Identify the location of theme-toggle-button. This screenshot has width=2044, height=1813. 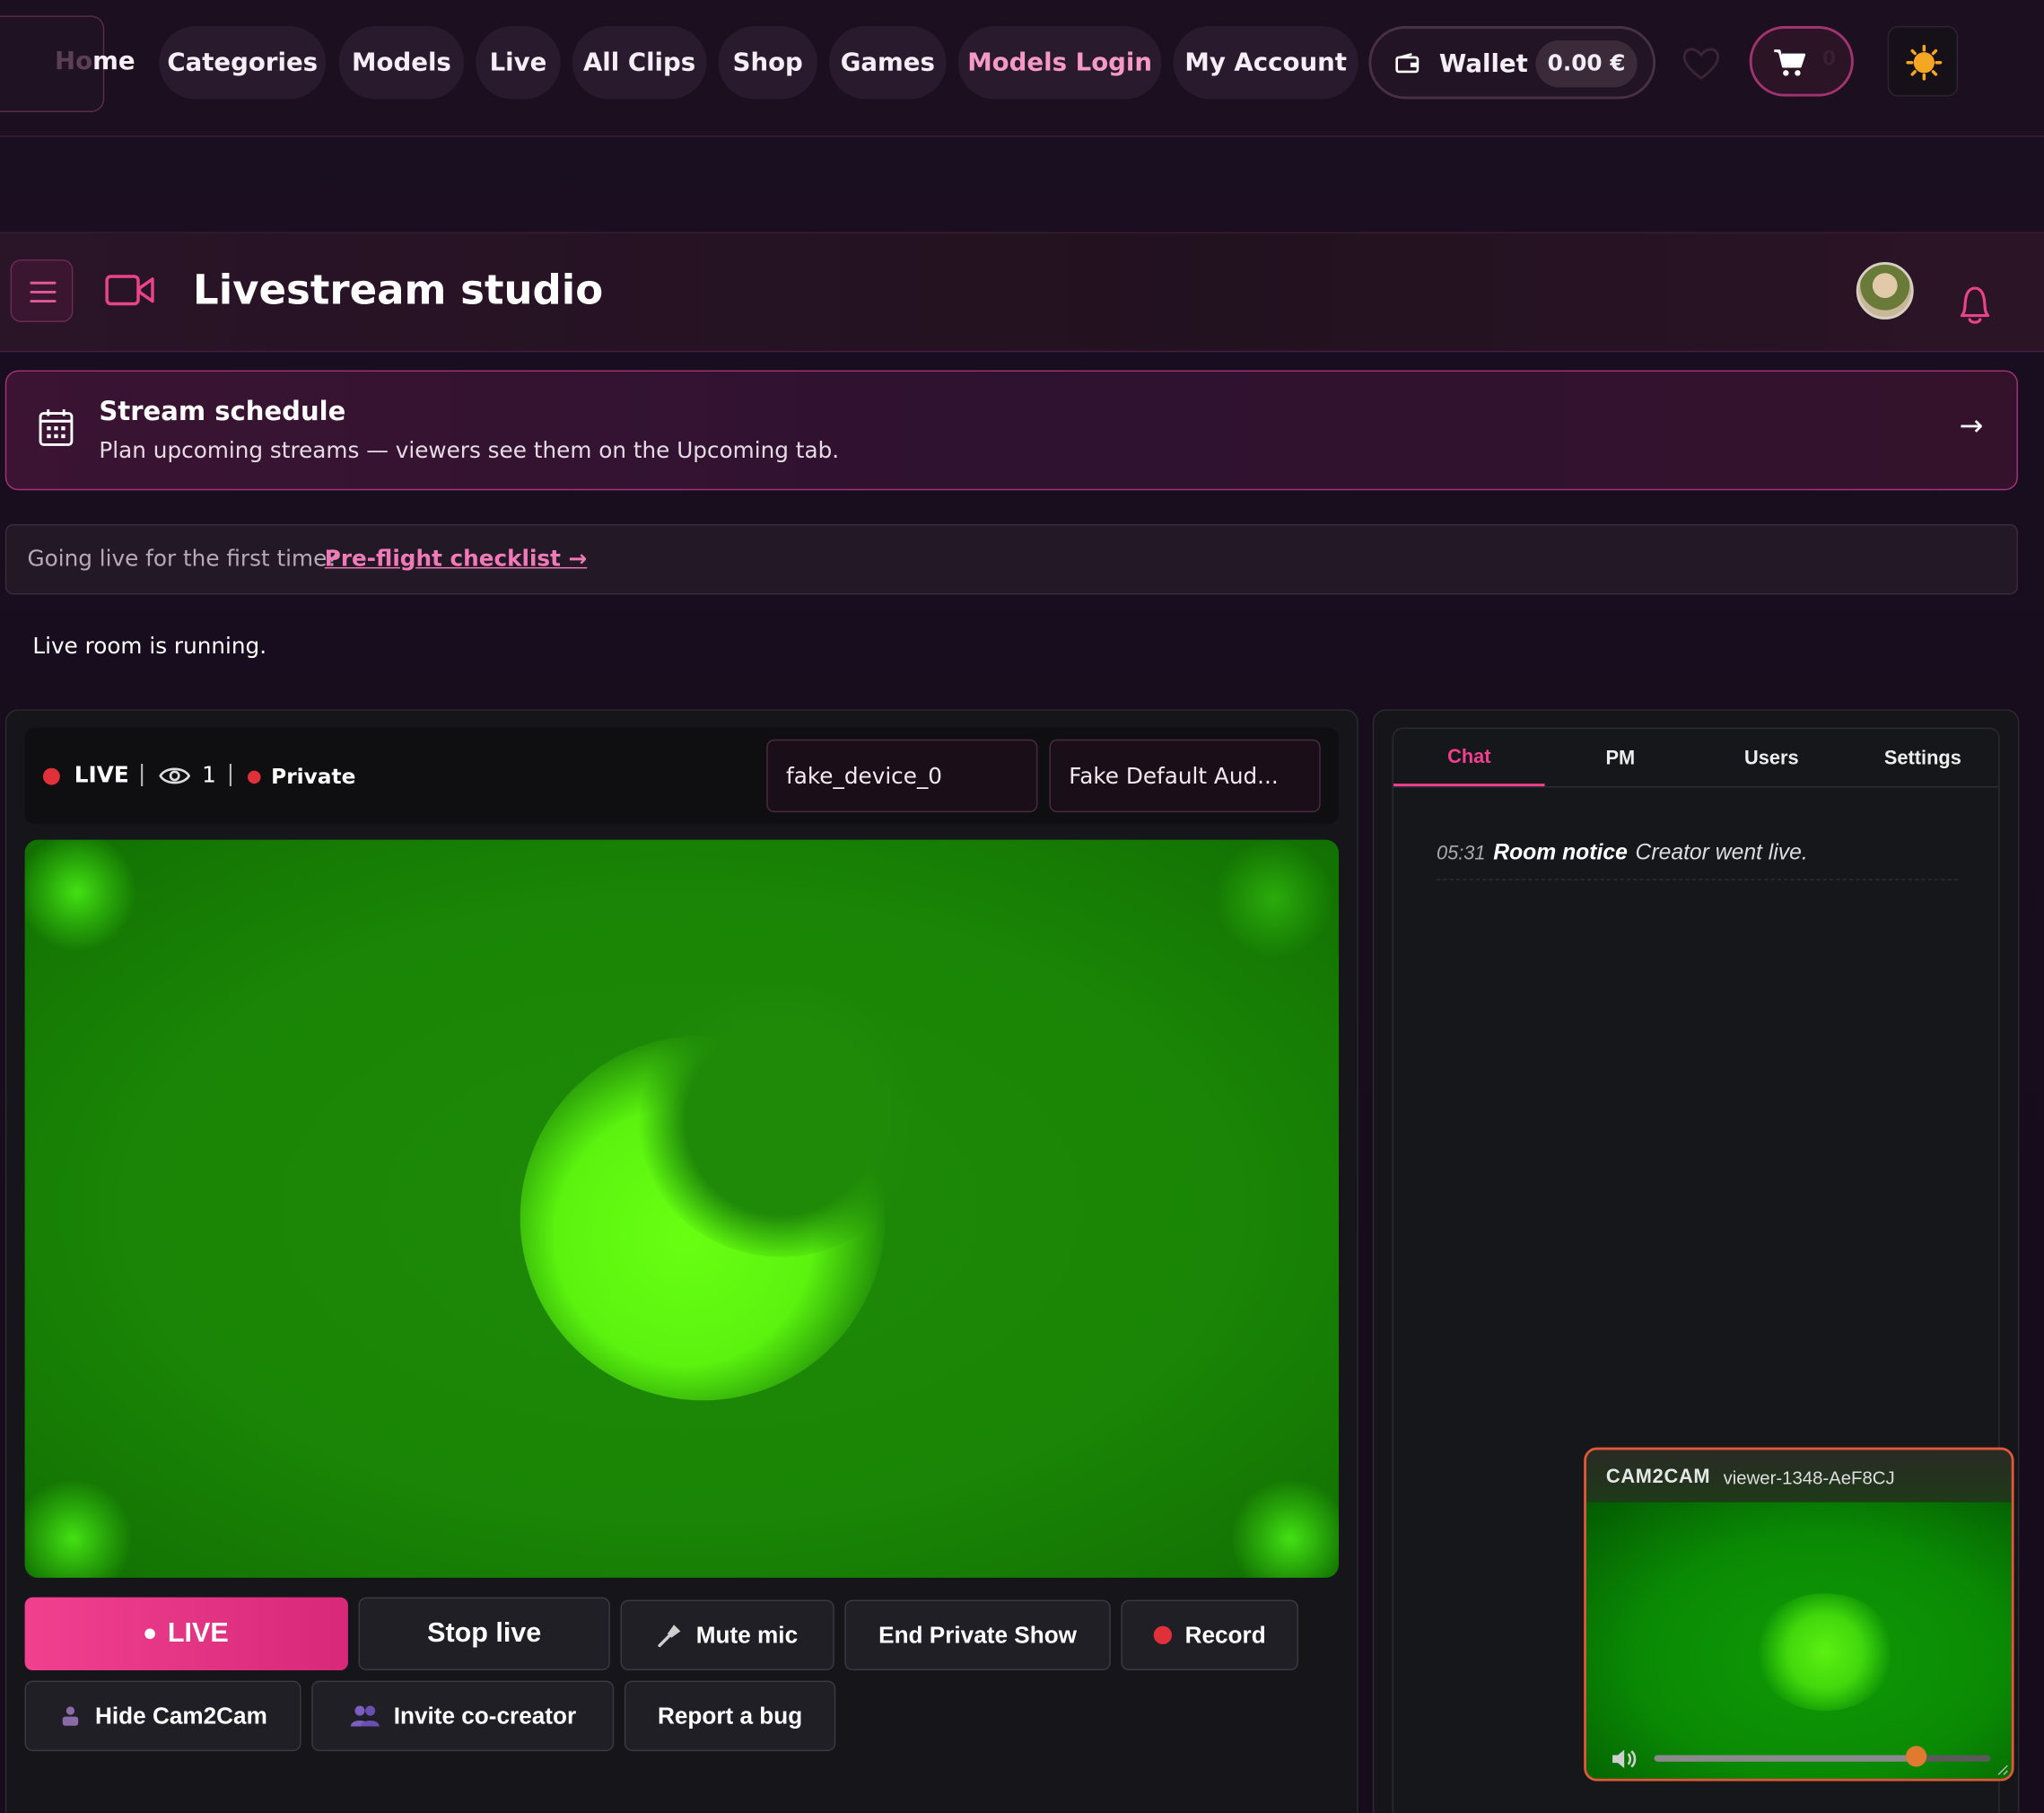
(1923, 61).